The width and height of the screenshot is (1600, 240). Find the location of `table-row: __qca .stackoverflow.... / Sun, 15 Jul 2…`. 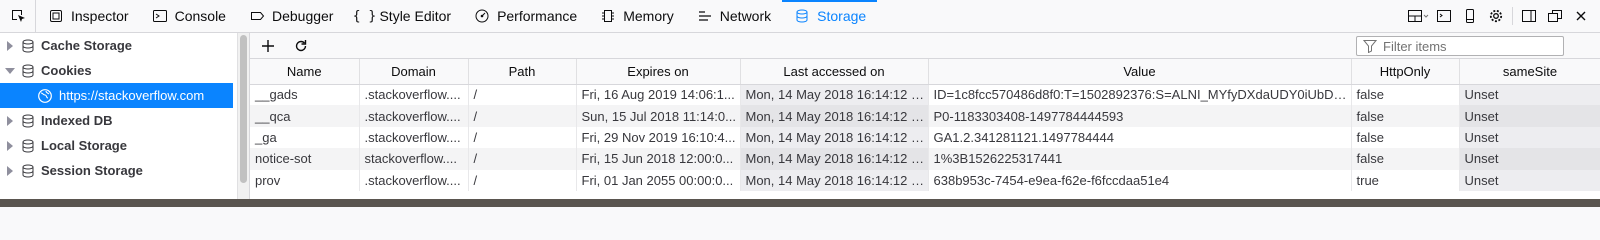

table-row: __qca .stackoverflow.... / Sun, 15 Jul 2… is located at coordinates (925, 116).